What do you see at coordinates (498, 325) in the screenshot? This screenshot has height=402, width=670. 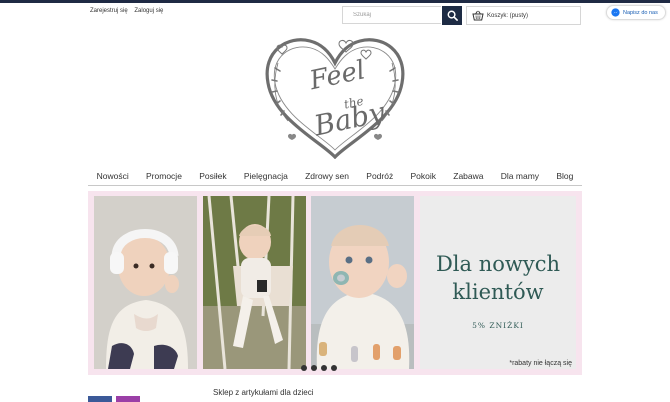 I see `promo-discount: 5% ZNIŻKI` at bounding box center [498, 325].